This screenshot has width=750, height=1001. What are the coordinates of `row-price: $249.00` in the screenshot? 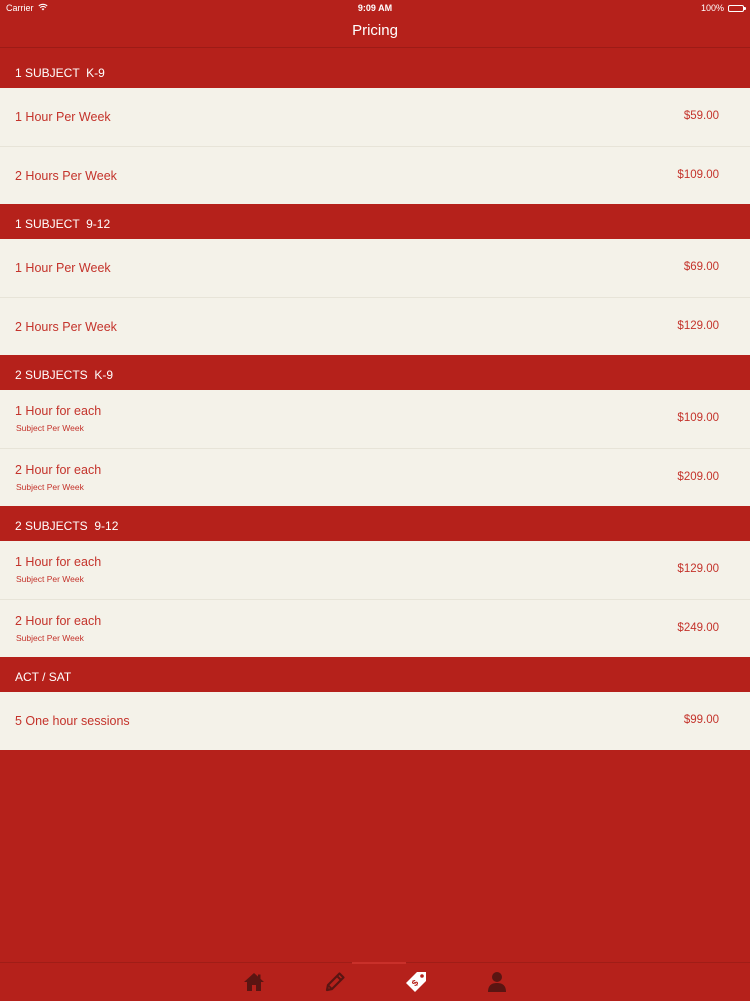 It's located at (698, 628).